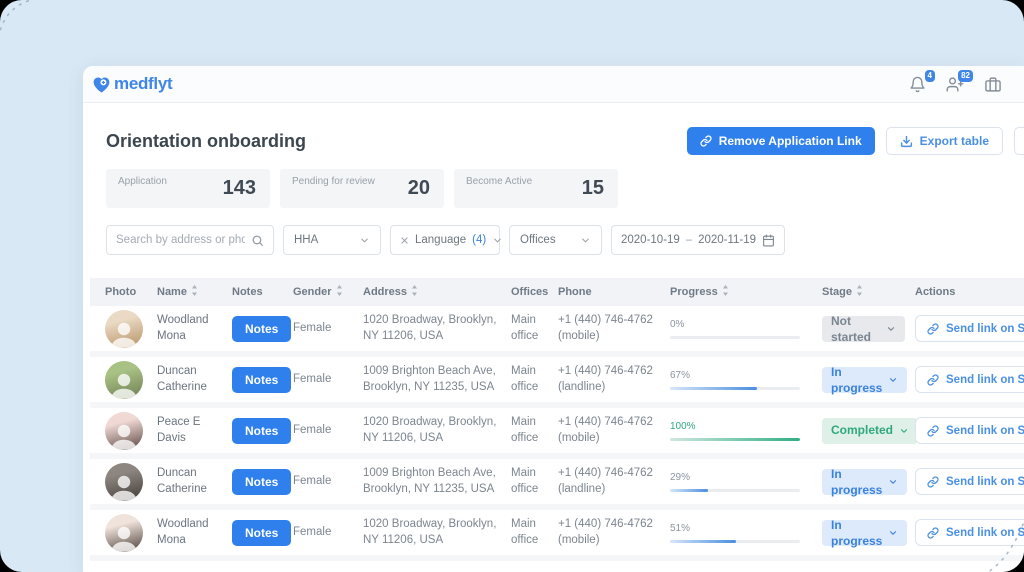 The width and height of the screenshot is (1024, 572). Describe the element at coordinates (922, 81) in the screenshot. I see `notifications-button: 4` at that location.